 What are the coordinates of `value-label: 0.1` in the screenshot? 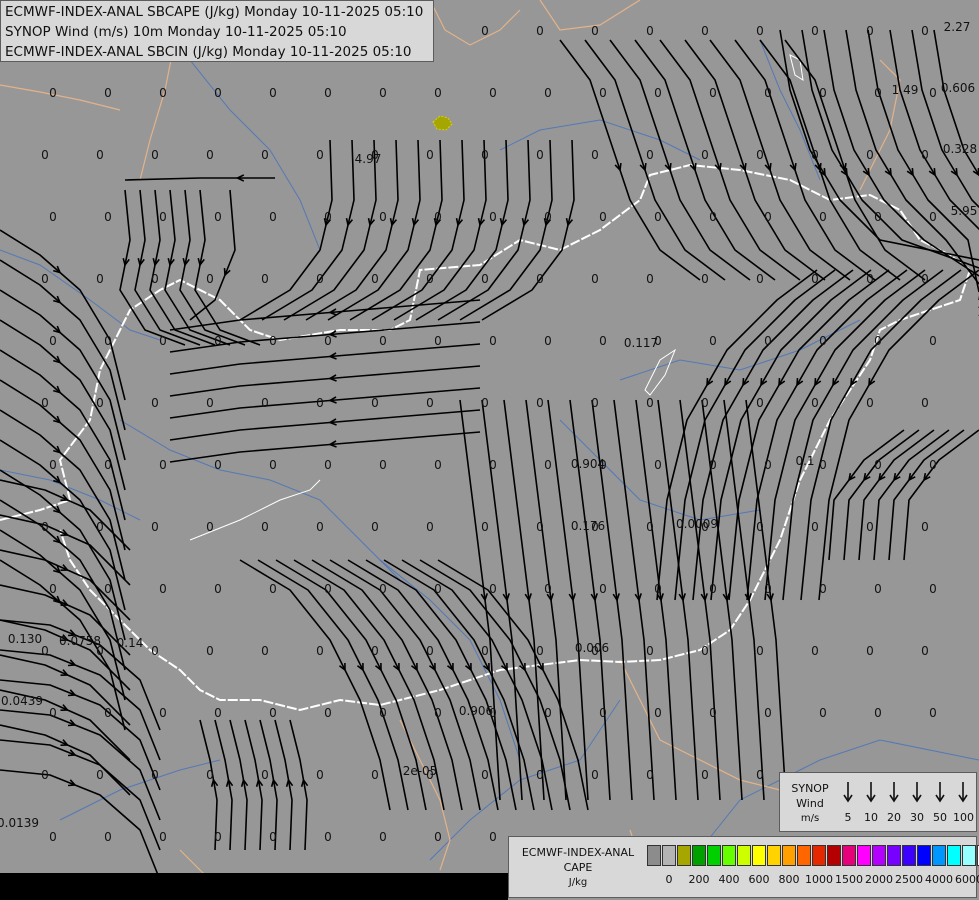 It's located at (804, 461).